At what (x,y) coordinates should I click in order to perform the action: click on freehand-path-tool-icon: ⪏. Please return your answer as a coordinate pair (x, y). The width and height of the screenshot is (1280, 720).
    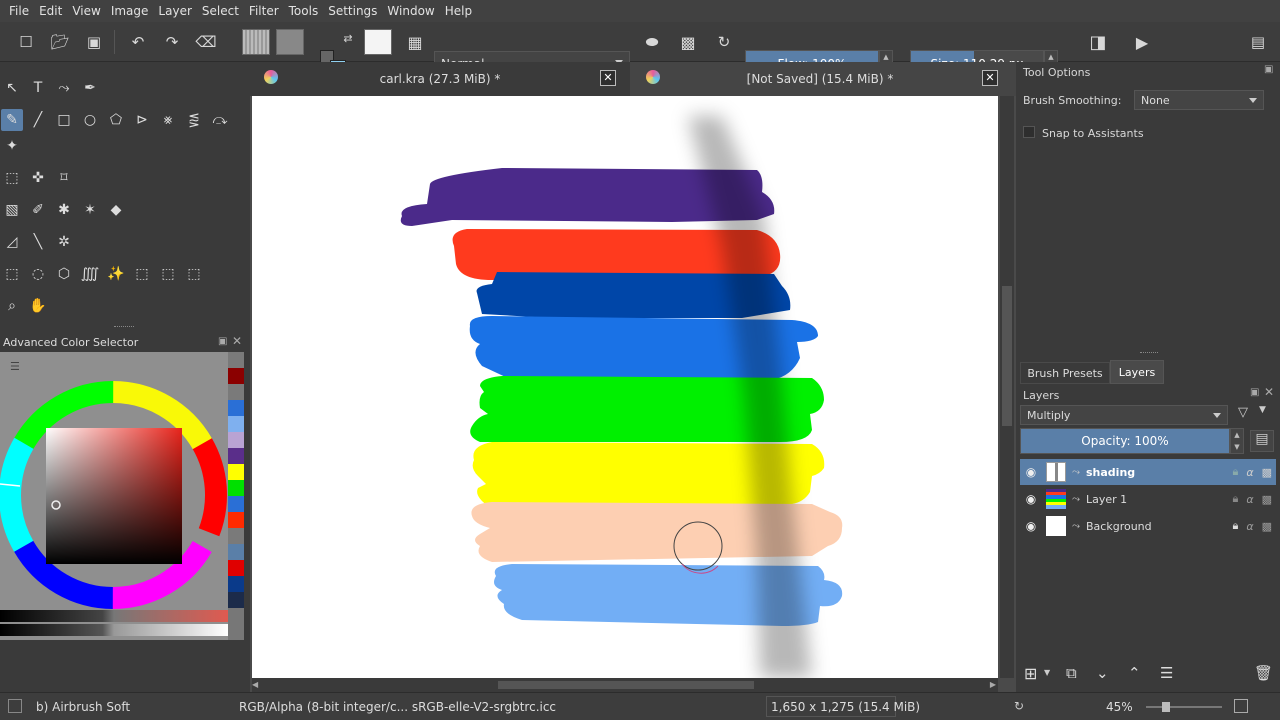
    Looking at the image, I should click on (194, 120).